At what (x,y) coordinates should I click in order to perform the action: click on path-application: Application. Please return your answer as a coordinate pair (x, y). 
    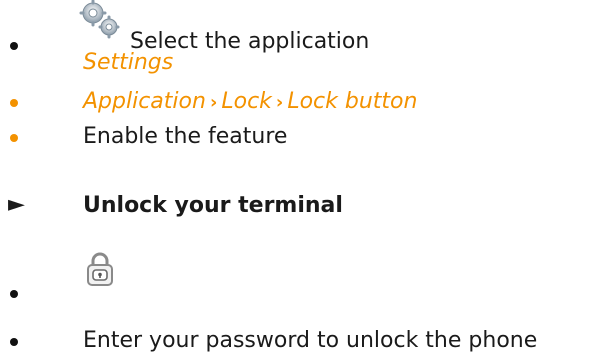
    Looking at the image, I should click on (144, 101).